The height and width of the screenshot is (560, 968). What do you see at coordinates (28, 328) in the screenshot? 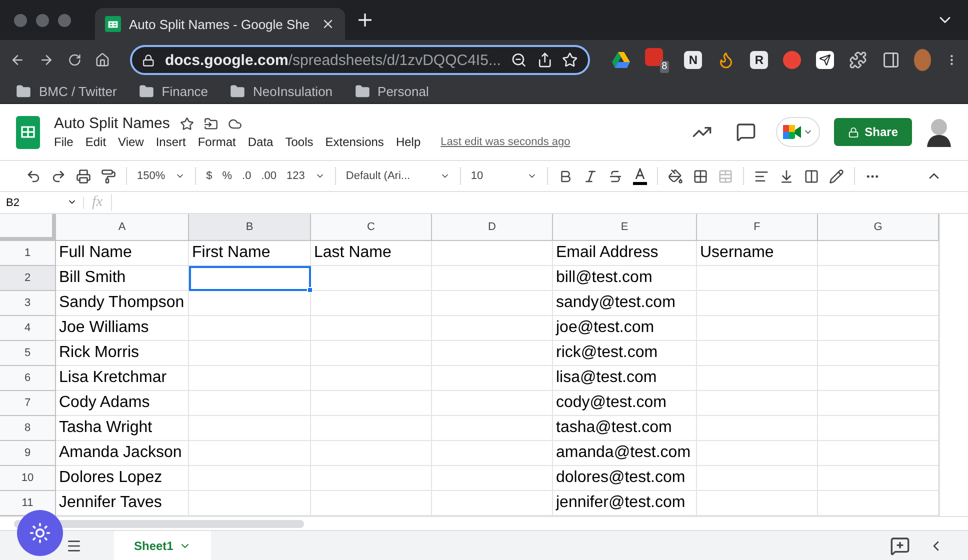
I see `row-header: 4` at bounding box center [28, 328].